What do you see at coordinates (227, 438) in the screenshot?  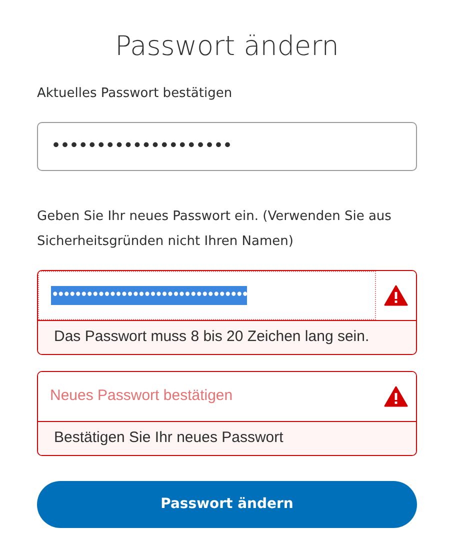 I see `error-message: Bestätigen Sie Ihr neues Passwort` at bounding box center [227, 438].